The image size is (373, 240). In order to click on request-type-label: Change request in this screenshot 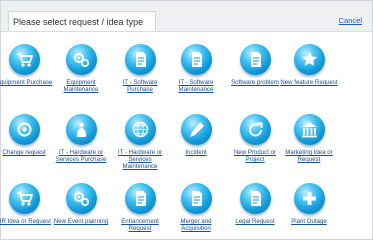, I will do `click(26, 152)`.